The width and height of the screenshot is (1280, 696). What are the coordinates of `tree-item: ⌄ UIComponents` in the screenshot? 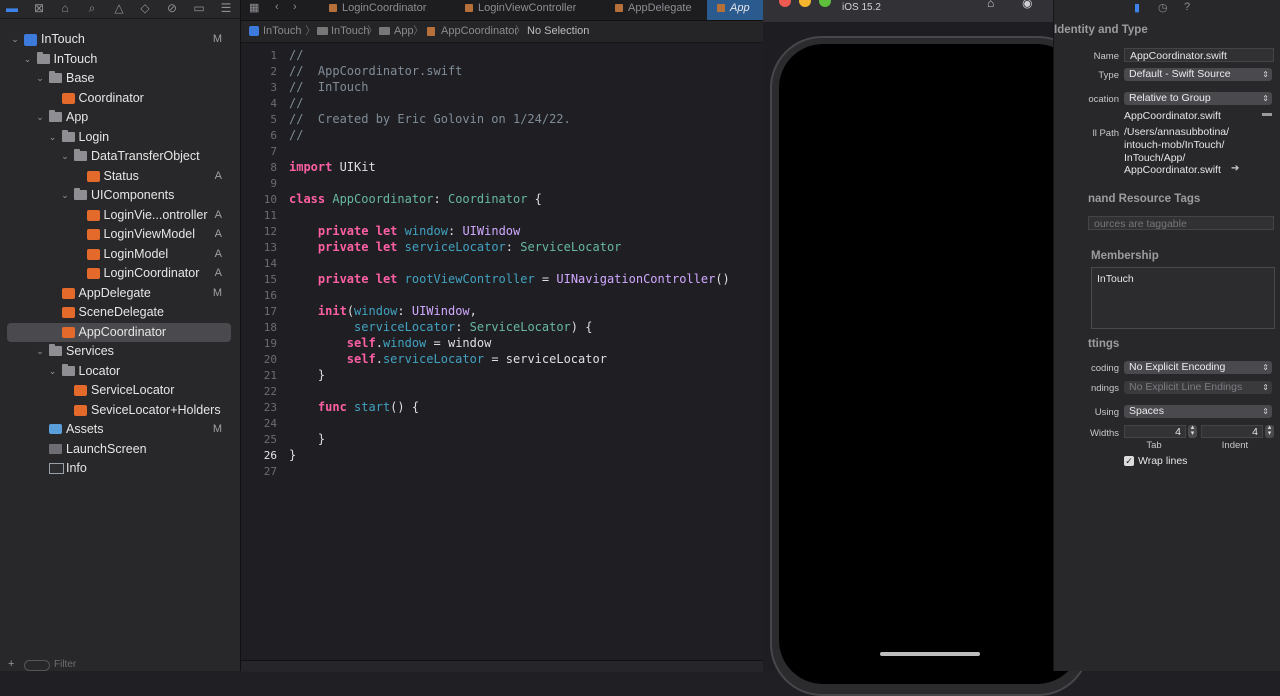 It's located at (120, 195).